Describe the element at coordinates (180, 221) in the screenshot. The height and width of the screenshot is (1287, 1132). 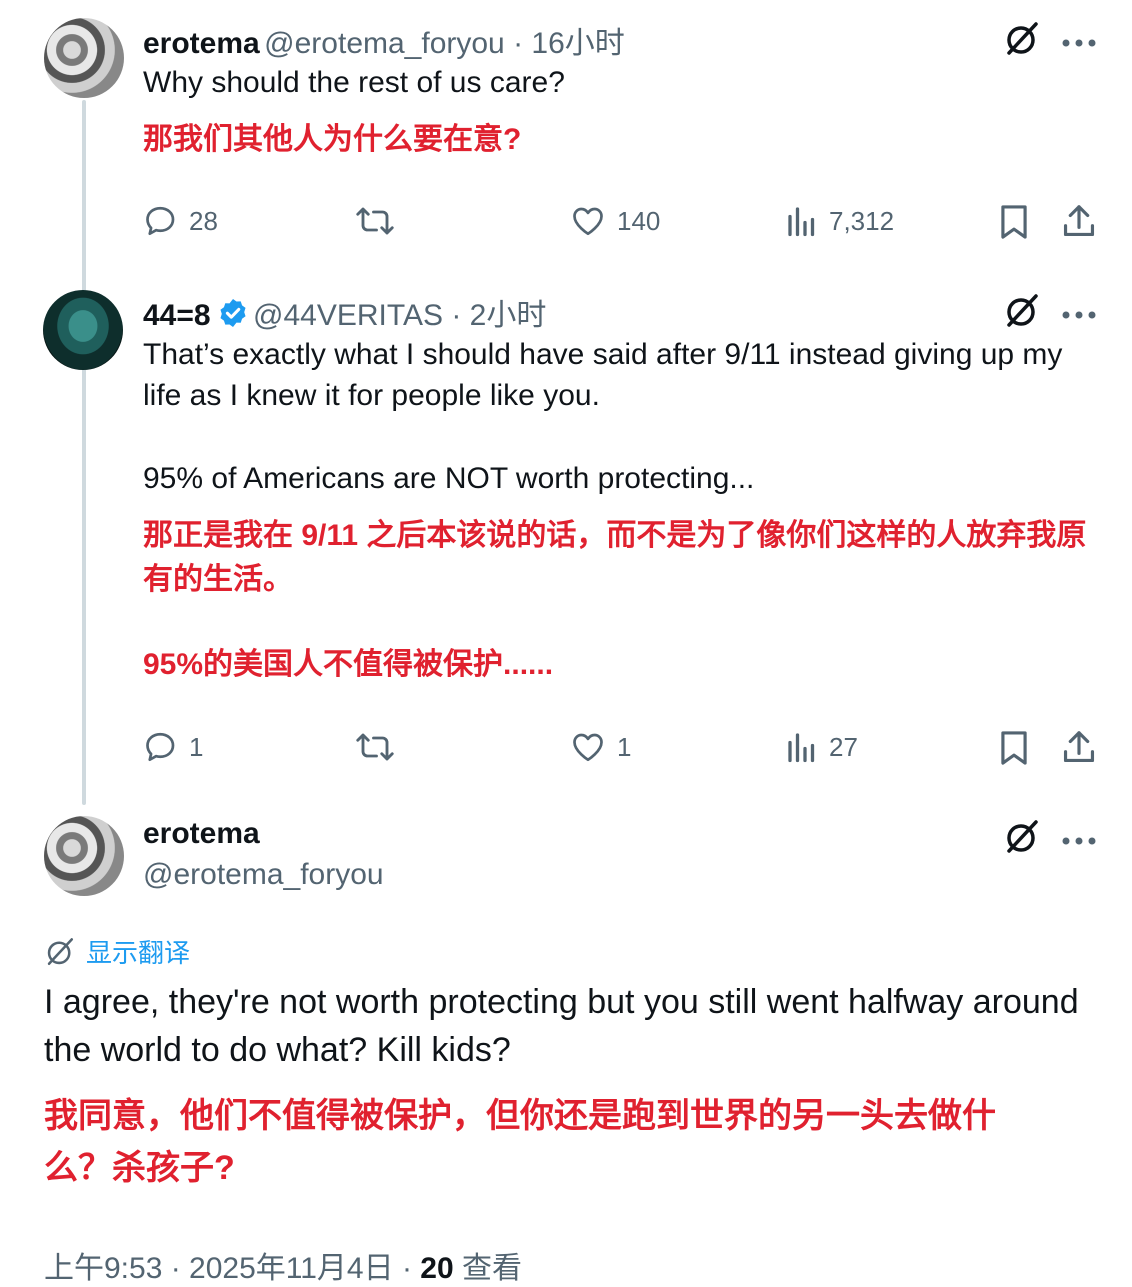
I see `reply-button: 28` at that location.